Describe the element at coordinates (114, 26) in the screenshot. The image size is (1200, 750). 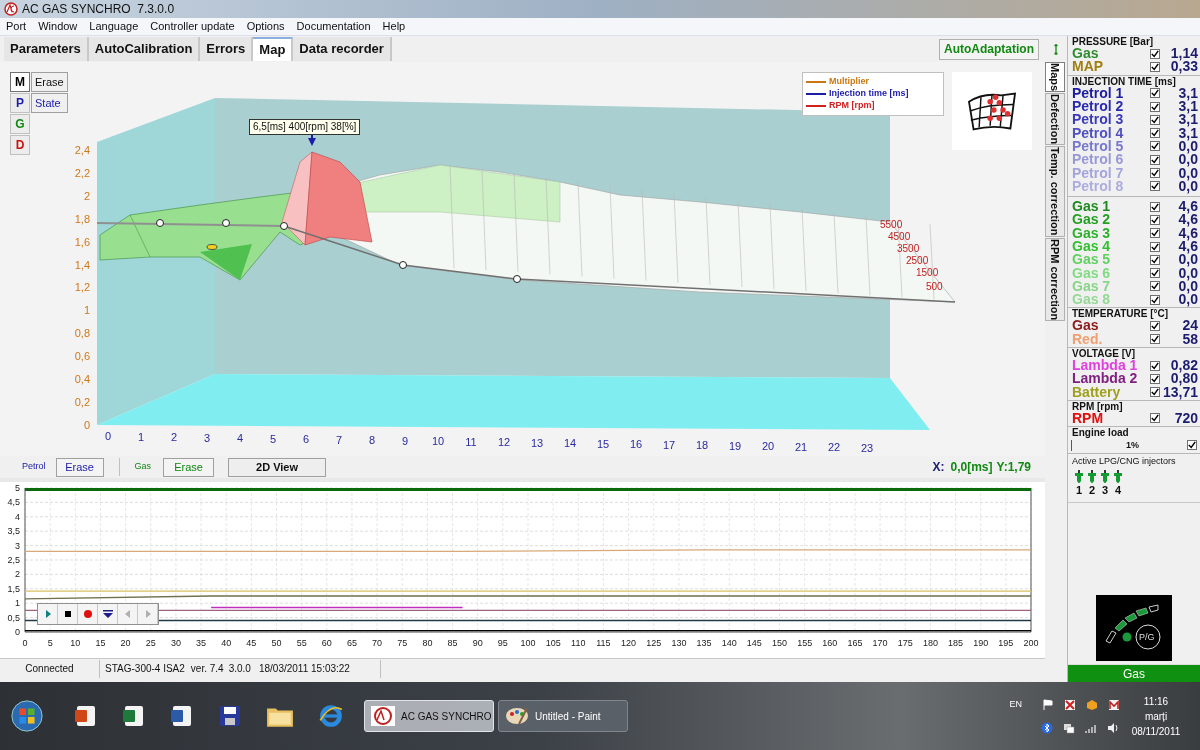
I see `menu-item: Language` at that location.